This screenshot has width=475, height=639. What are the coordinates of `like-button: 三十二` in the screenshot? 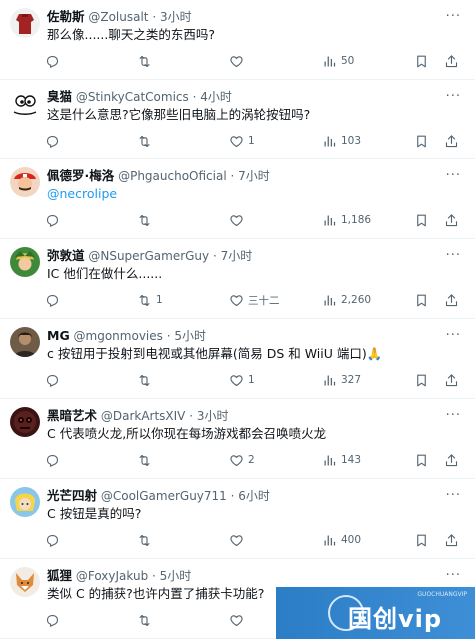 It's located at (254, 300).